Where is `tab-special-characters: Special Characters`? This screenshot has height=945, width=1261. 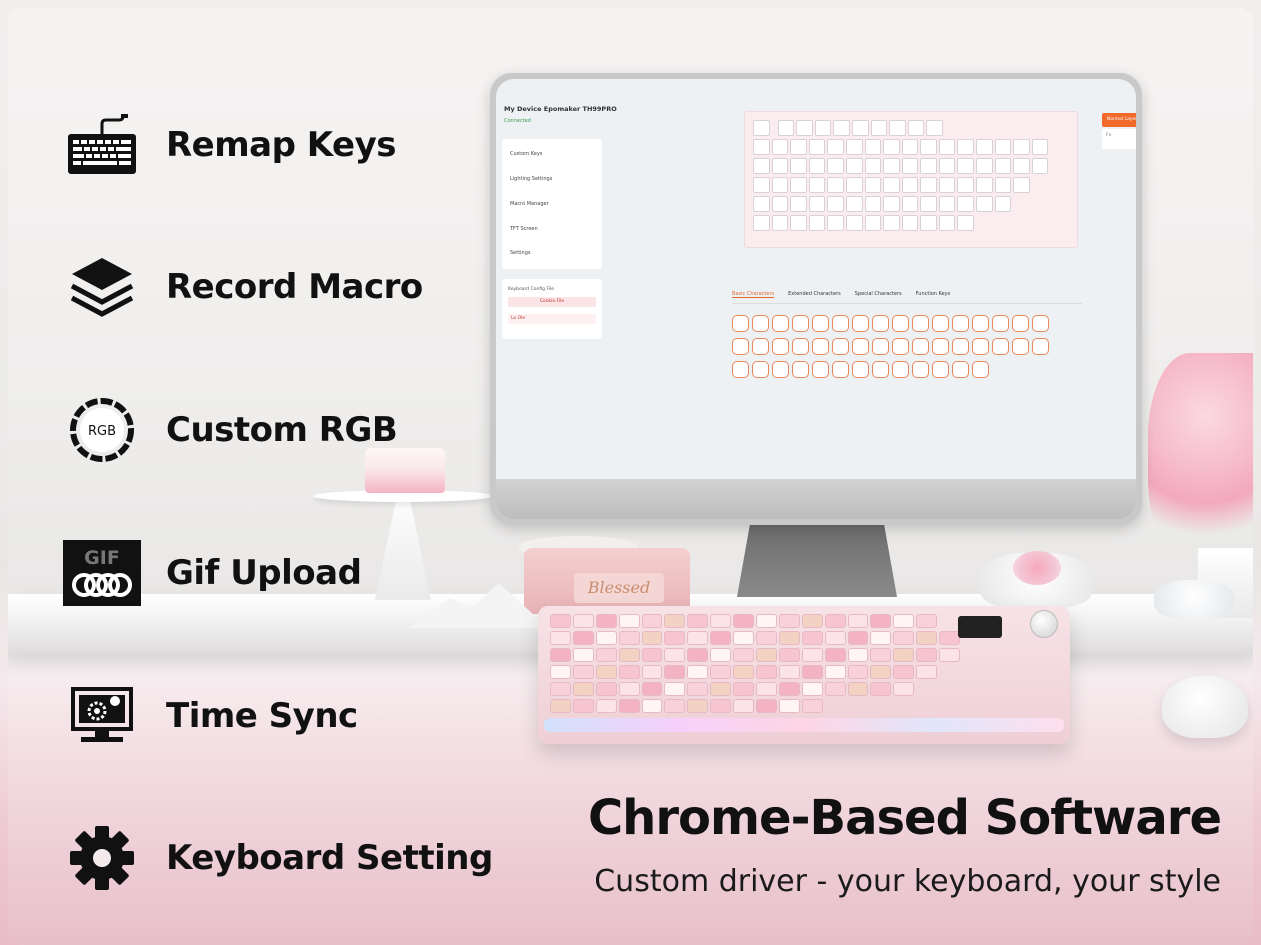 tab-special-characters: Special Characters is located at coordinates (878, 294).